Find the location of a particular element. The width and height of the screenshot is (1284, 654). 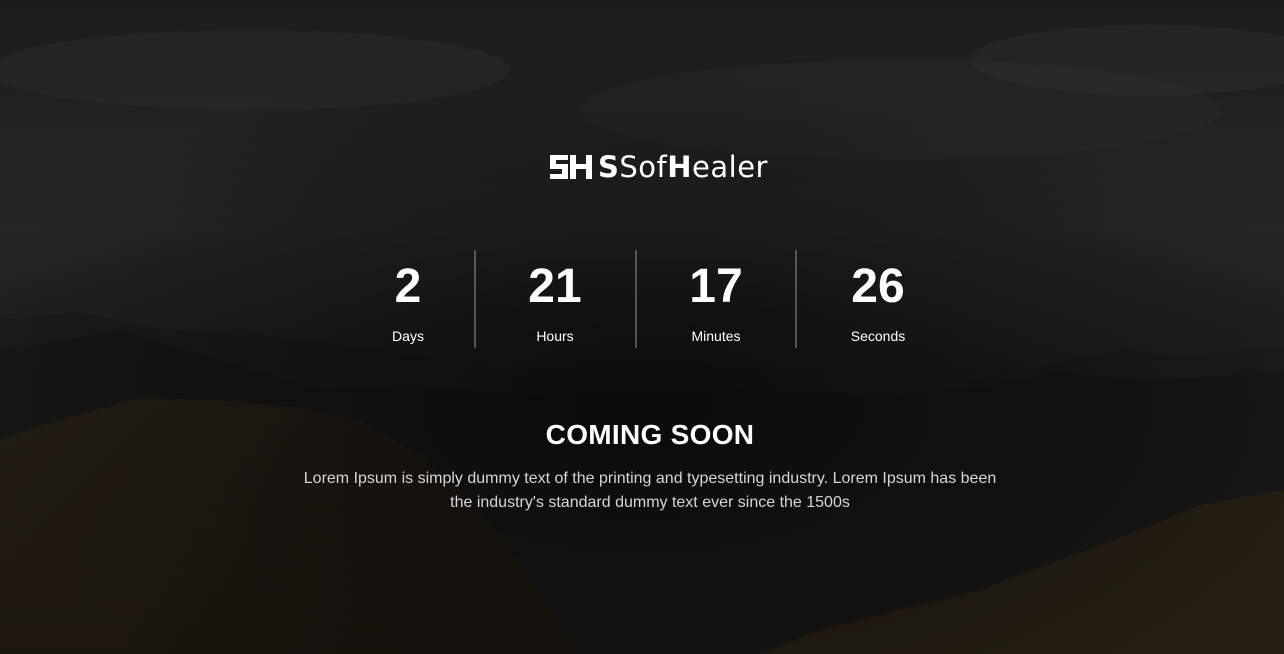

countdown-minutes: 17 Minutes is located at coordinates (716, 299).